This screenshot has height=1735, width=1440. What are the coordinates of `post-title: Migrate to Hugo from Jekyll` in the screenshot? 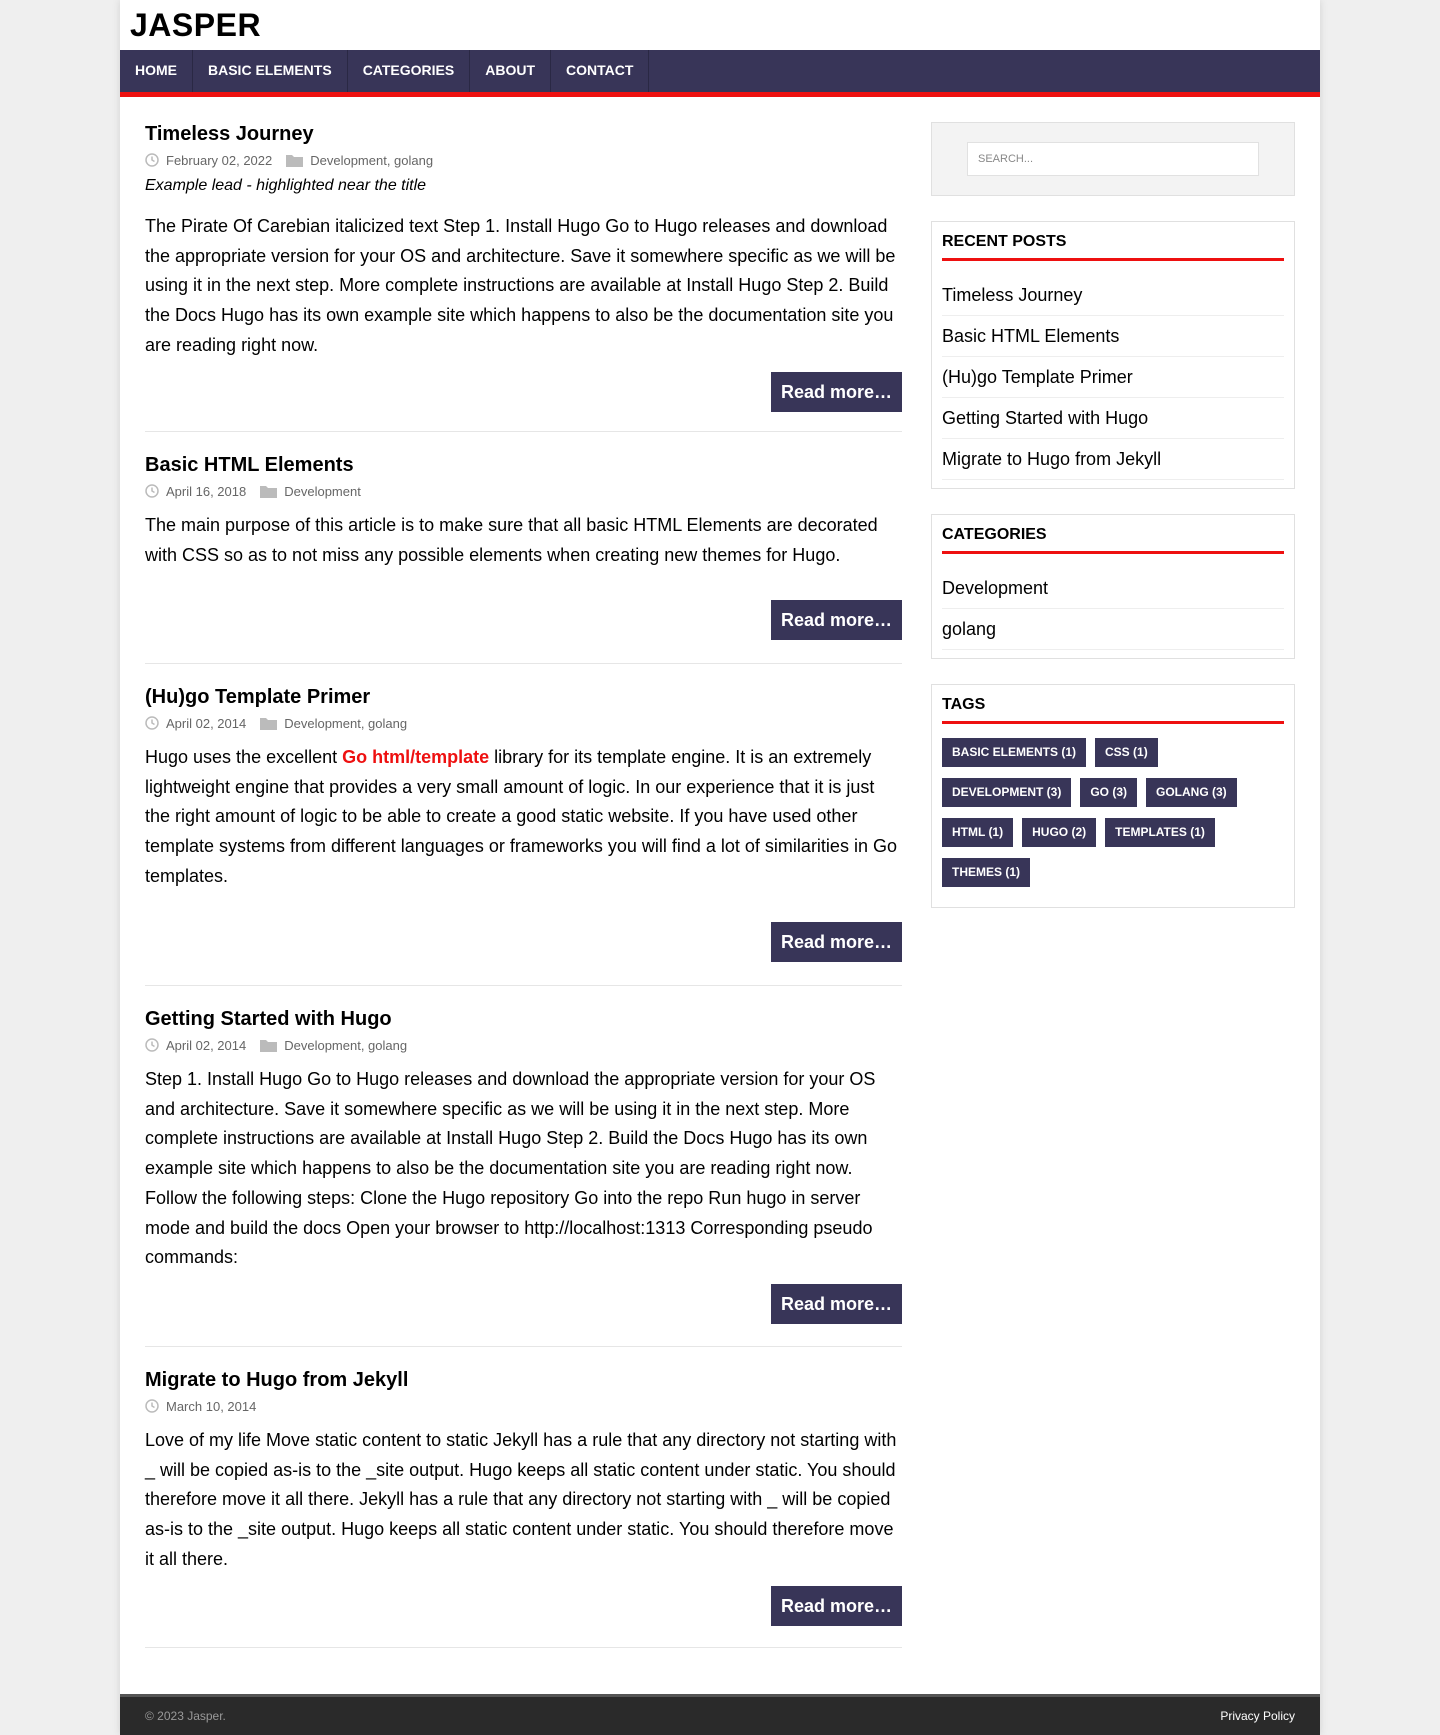 It's located at (523, 1380).